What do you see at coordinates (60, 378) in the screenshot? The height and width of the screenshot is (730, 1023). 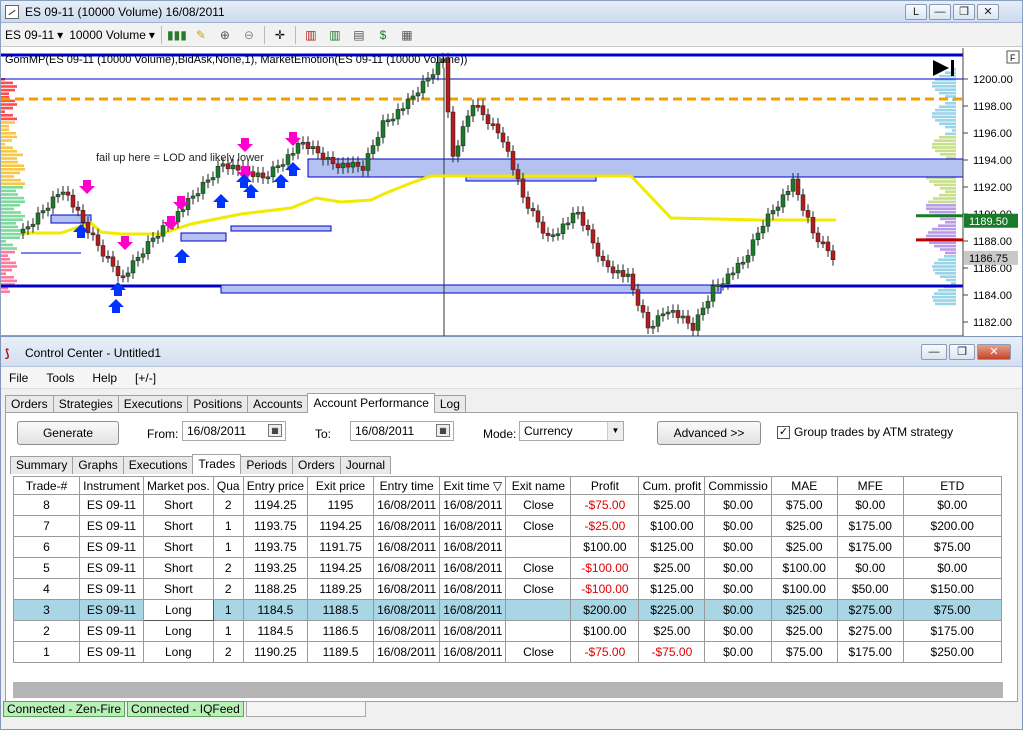 I see `menu-tools: Tools` at bounding box center [60, 378].